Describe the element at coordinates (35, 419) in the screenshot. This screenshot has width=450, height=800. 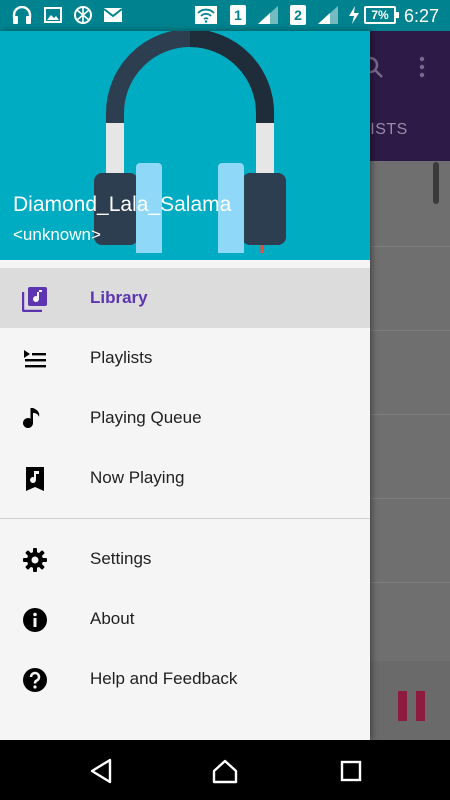
I see `music-note-icon` at that location.